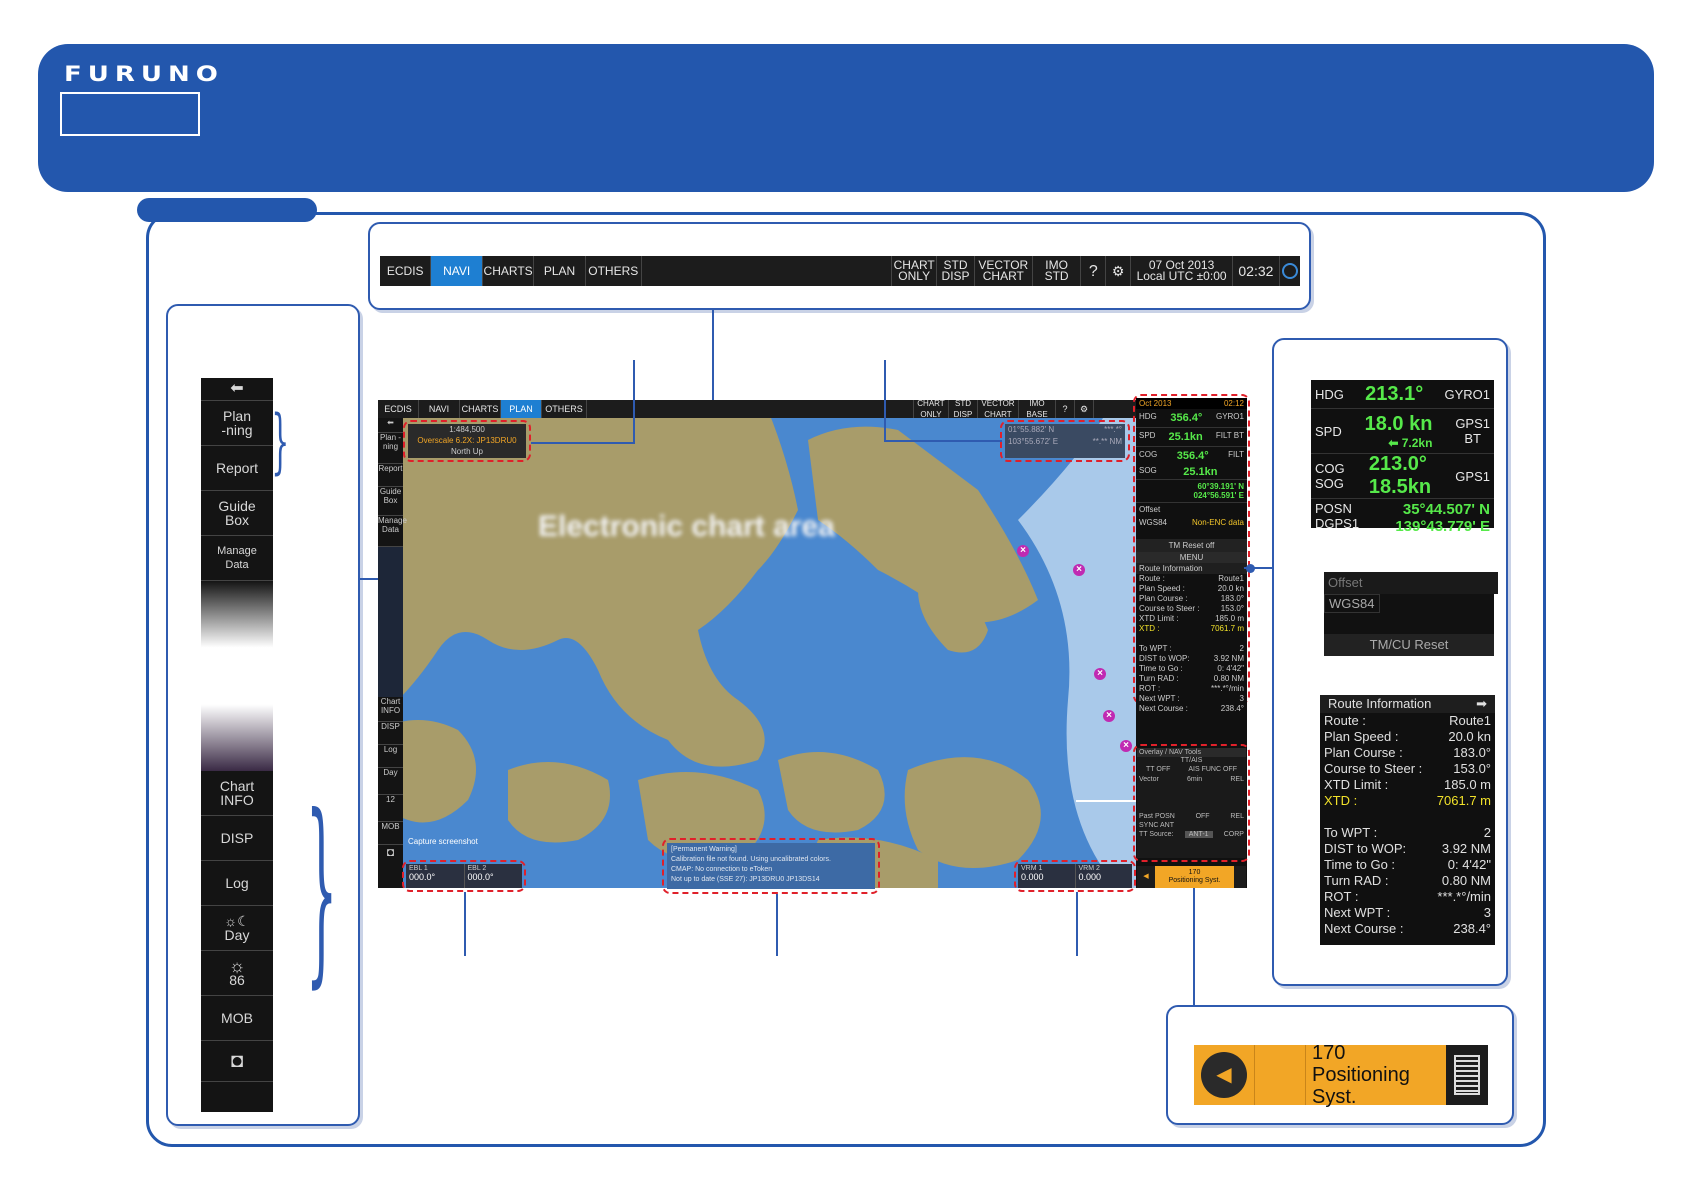 The width and height of the screenshot is (1685, 1191). I want to click on day-night-button: ☼☾ Day, so click(237, 928).